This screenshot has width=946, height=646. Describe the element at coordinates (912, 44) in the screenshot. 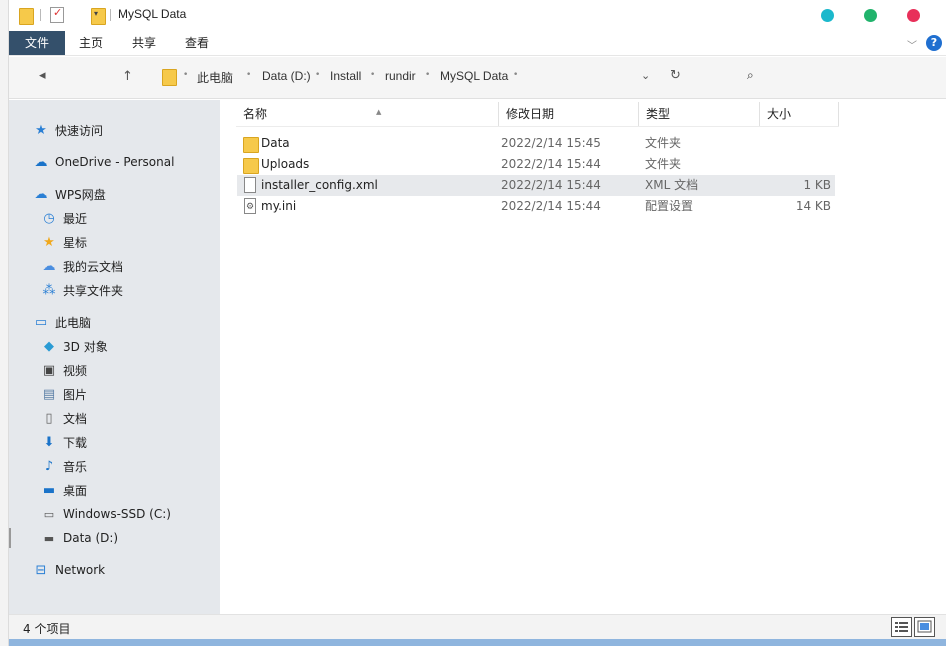

I see `expand-ribbon-icon: ﹀` at that location.